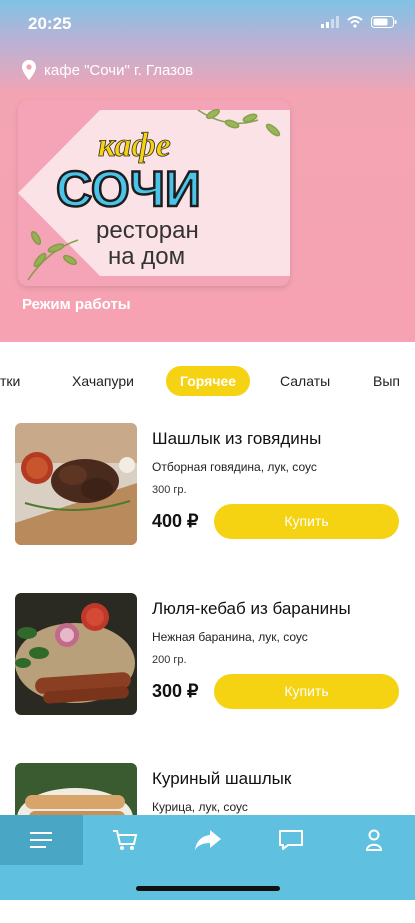 Image resolution: width=415 pixels, height=923 pixels. I want to click on status-bar: 20:25, so click(207, 25).